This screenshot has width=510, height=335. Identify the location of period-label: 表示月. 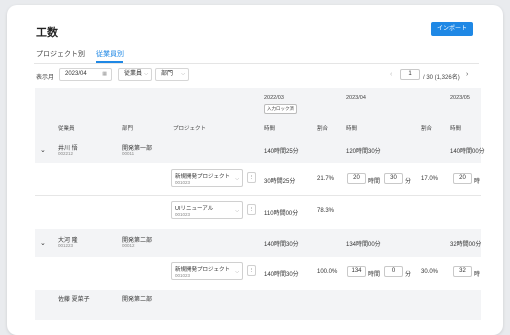
(45, 78).